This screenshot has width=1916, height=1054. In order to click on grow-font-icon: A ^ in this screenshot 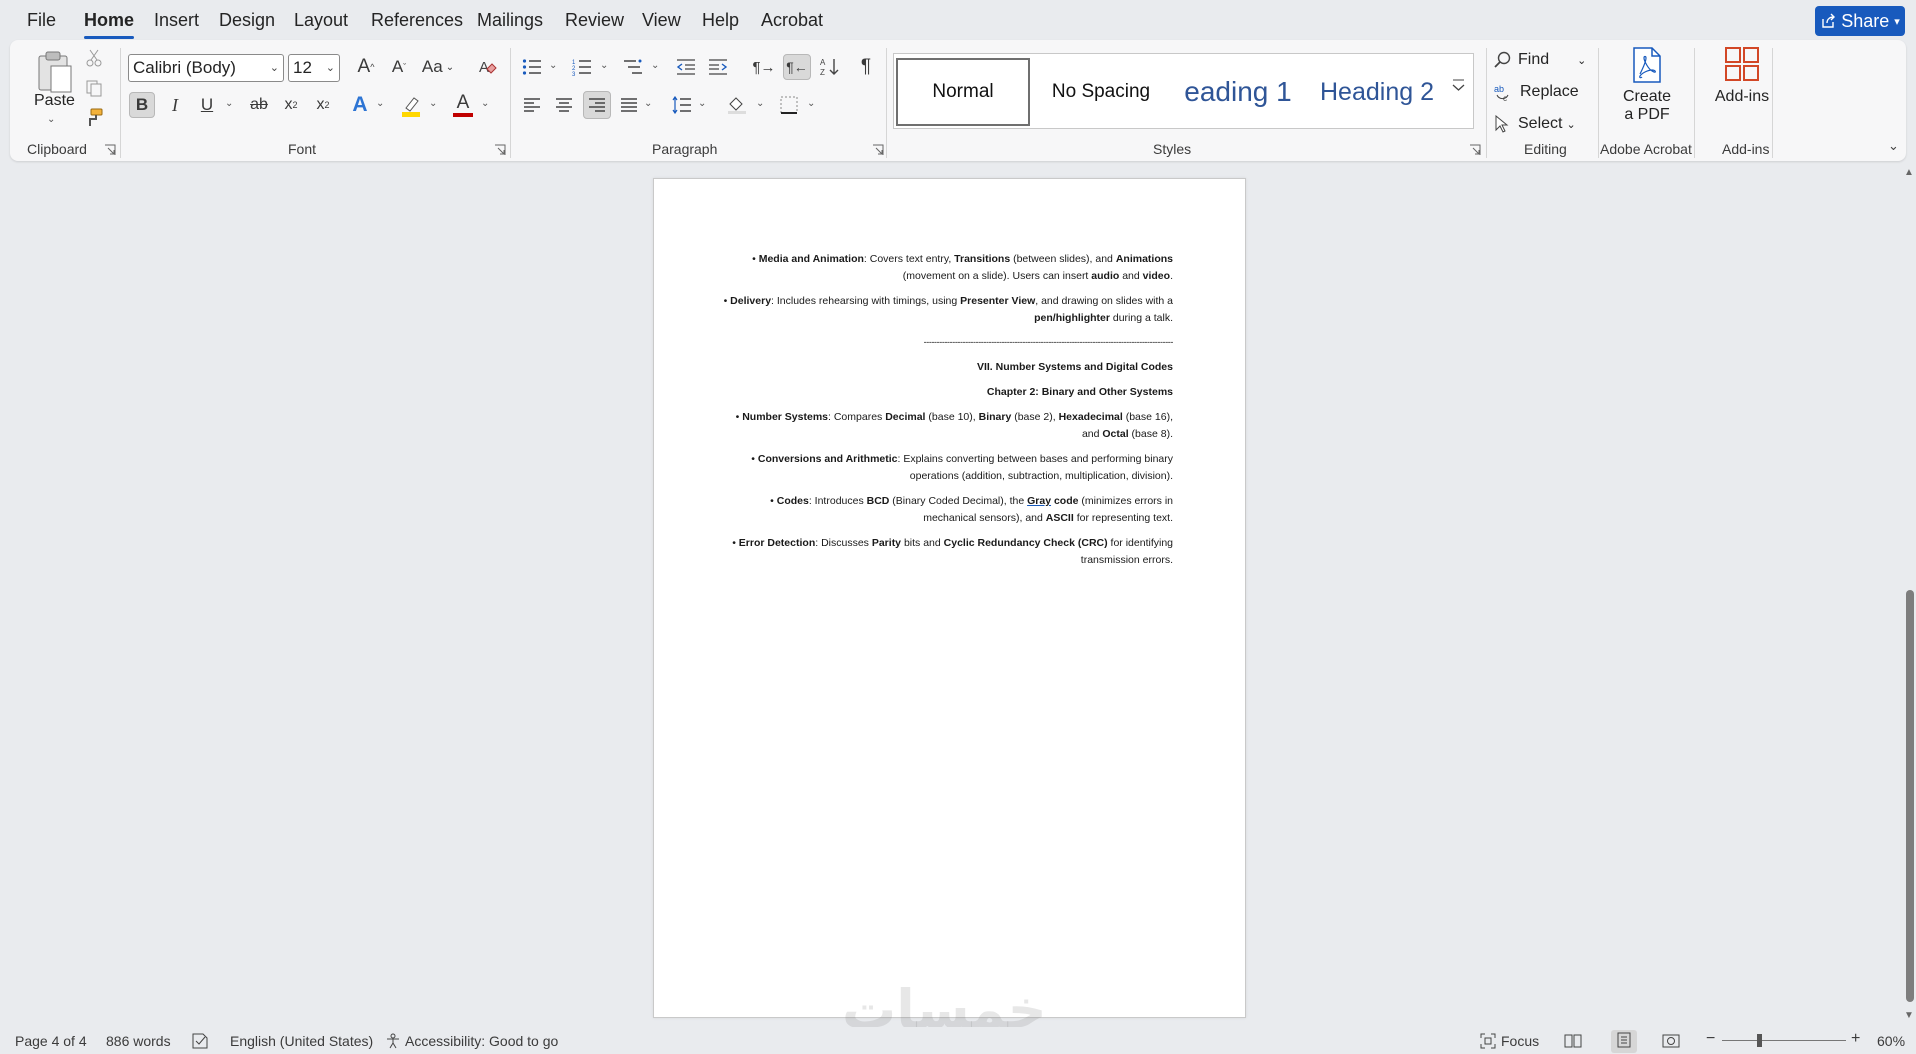, I will do `click(366, 67)`.